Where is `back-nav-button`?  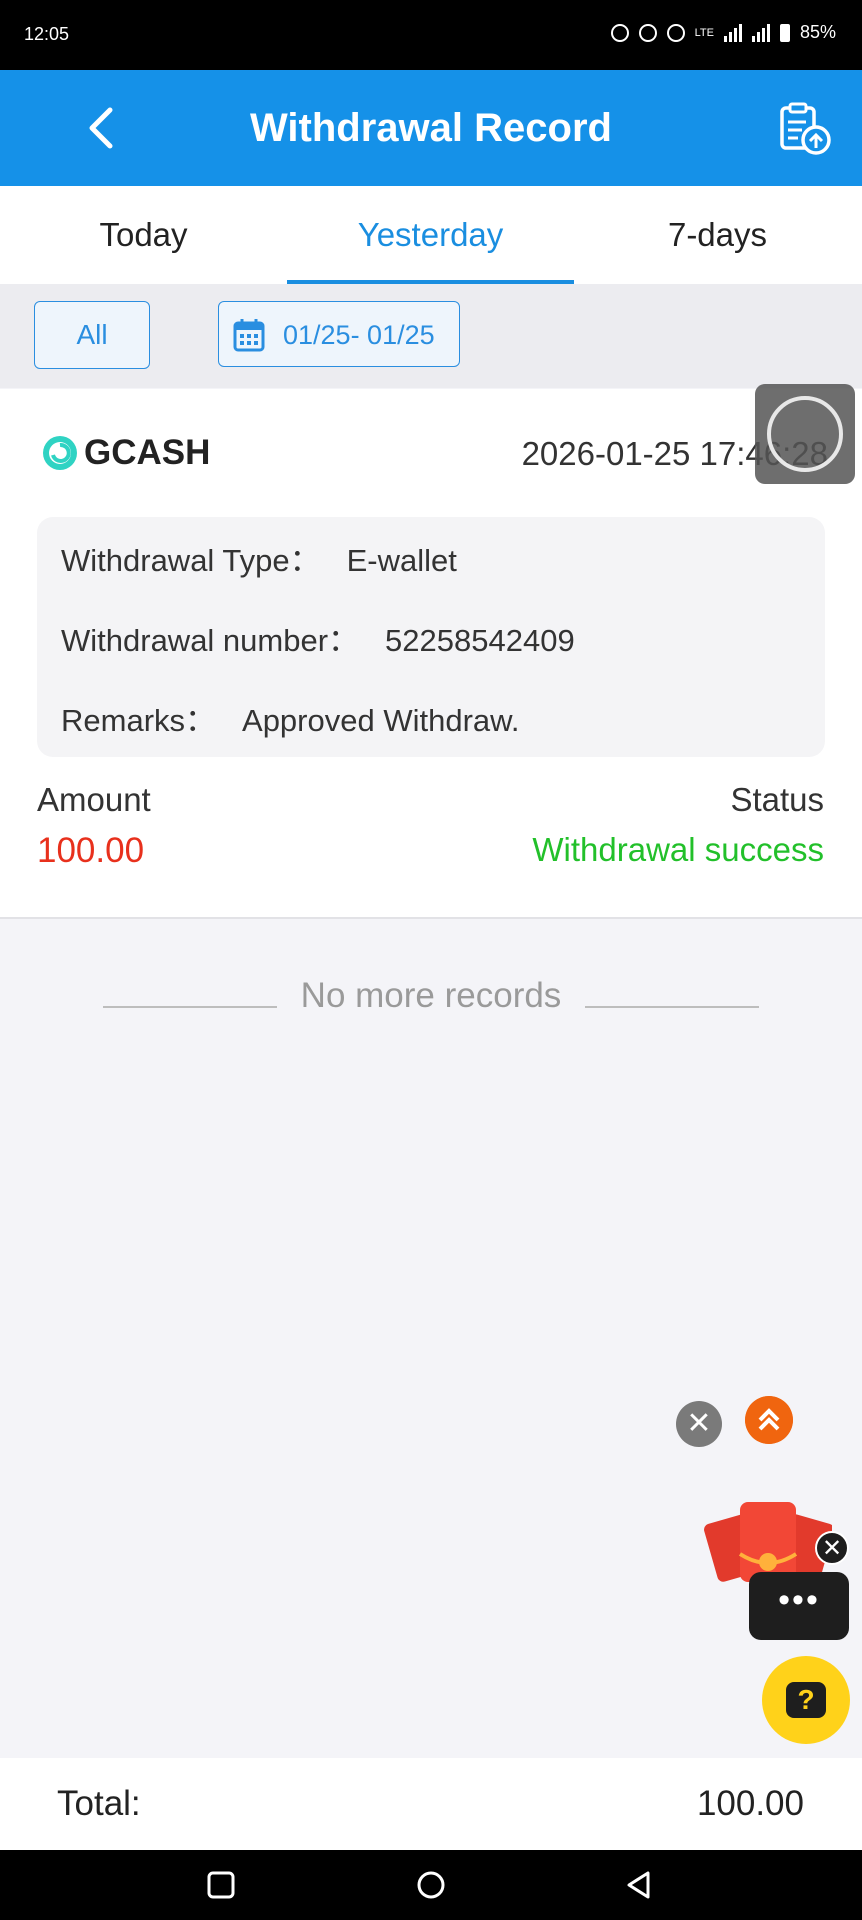 back-nav-button is located at coordinates (639, 1885).